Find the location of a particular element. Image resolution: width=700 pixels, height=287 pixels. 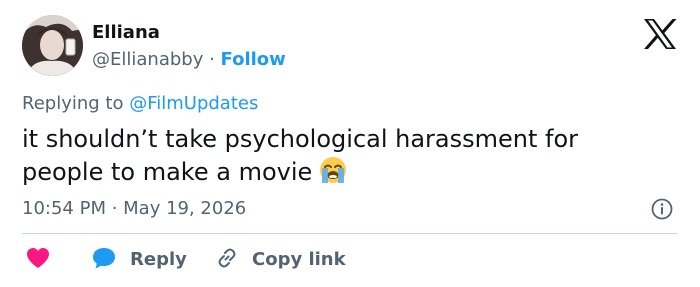

reply-label: Reply is located at coordinates (158, 259).